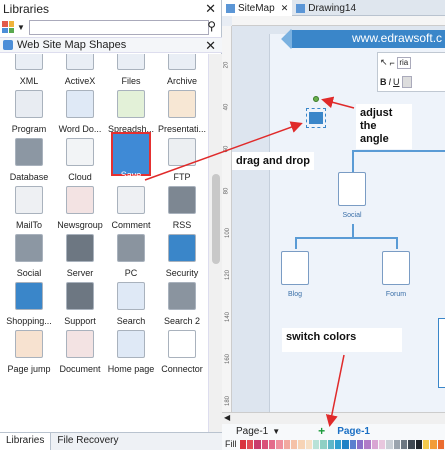 The width and height of the screenshot is (445, 450). What do you see at coordinates (321, 431) in the screenshot?
I see `add-page-icon: +` at bounding box center [321, 431].